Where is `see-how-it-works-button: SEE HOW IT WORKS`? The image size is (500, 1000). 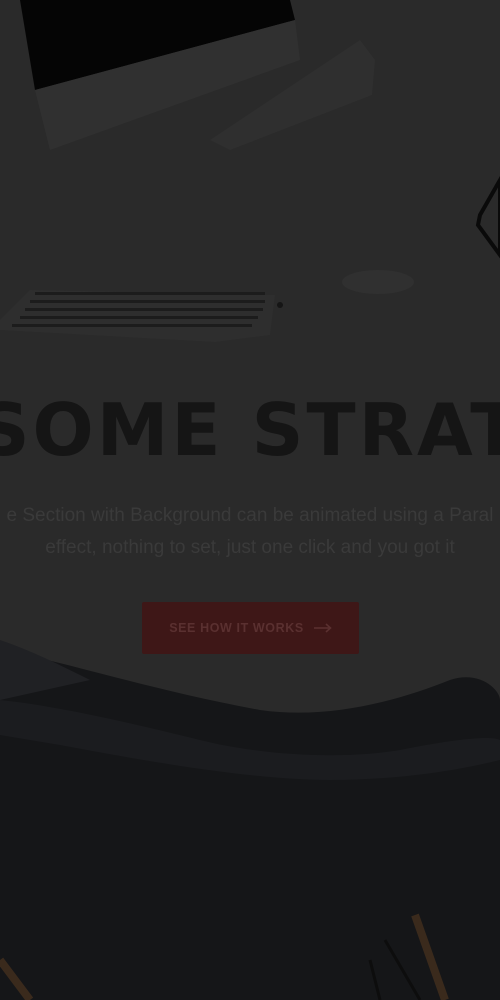
see-how-it-works-button: SEE HOW IT WORKS is located at coordinates (250, 628).